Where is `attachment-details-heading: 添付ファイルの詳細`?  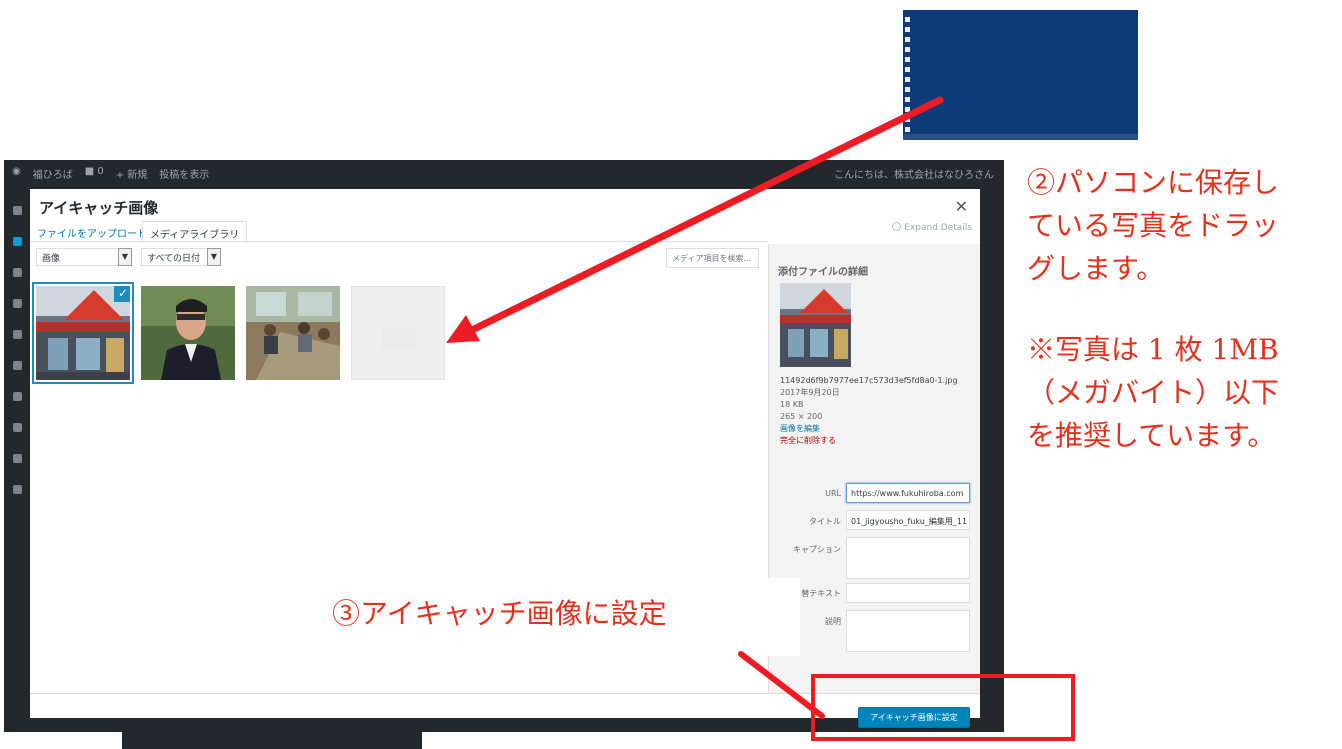 attachment-details-heading: 添付ファイルの詳細 is located at coordinates (823, 272).